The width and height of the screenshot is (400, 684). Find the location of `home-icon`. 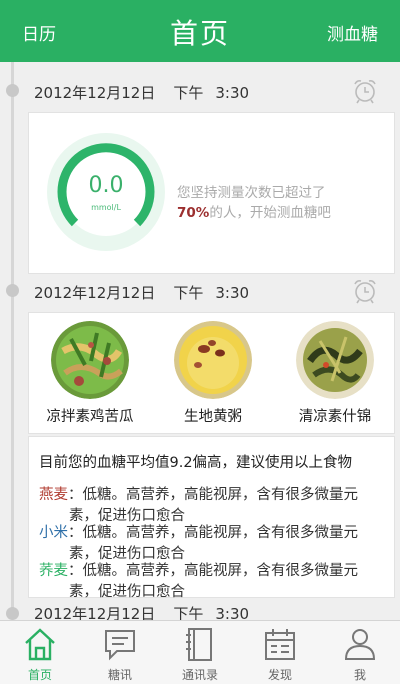

home-icon is located at coordinates (40, 644).